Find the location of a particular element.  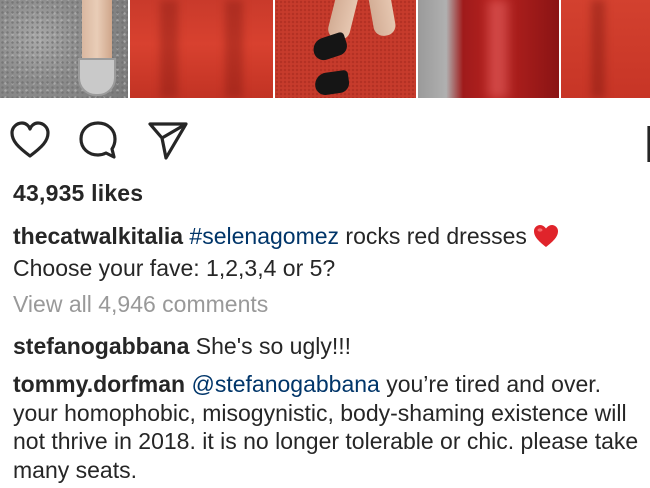

comment-item: stefanogabbana She's so ugly!!! is located at coordinates (182, 346).